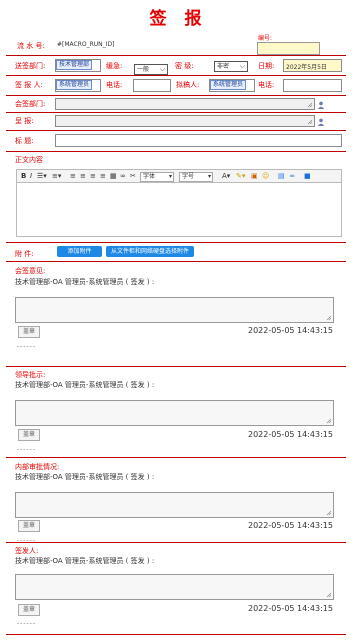 This screenshot has height=640, width=357. What do you see at coordinates (179, 210) in the screenshot?
I see `body-editor` at bounding box center [179, 210].